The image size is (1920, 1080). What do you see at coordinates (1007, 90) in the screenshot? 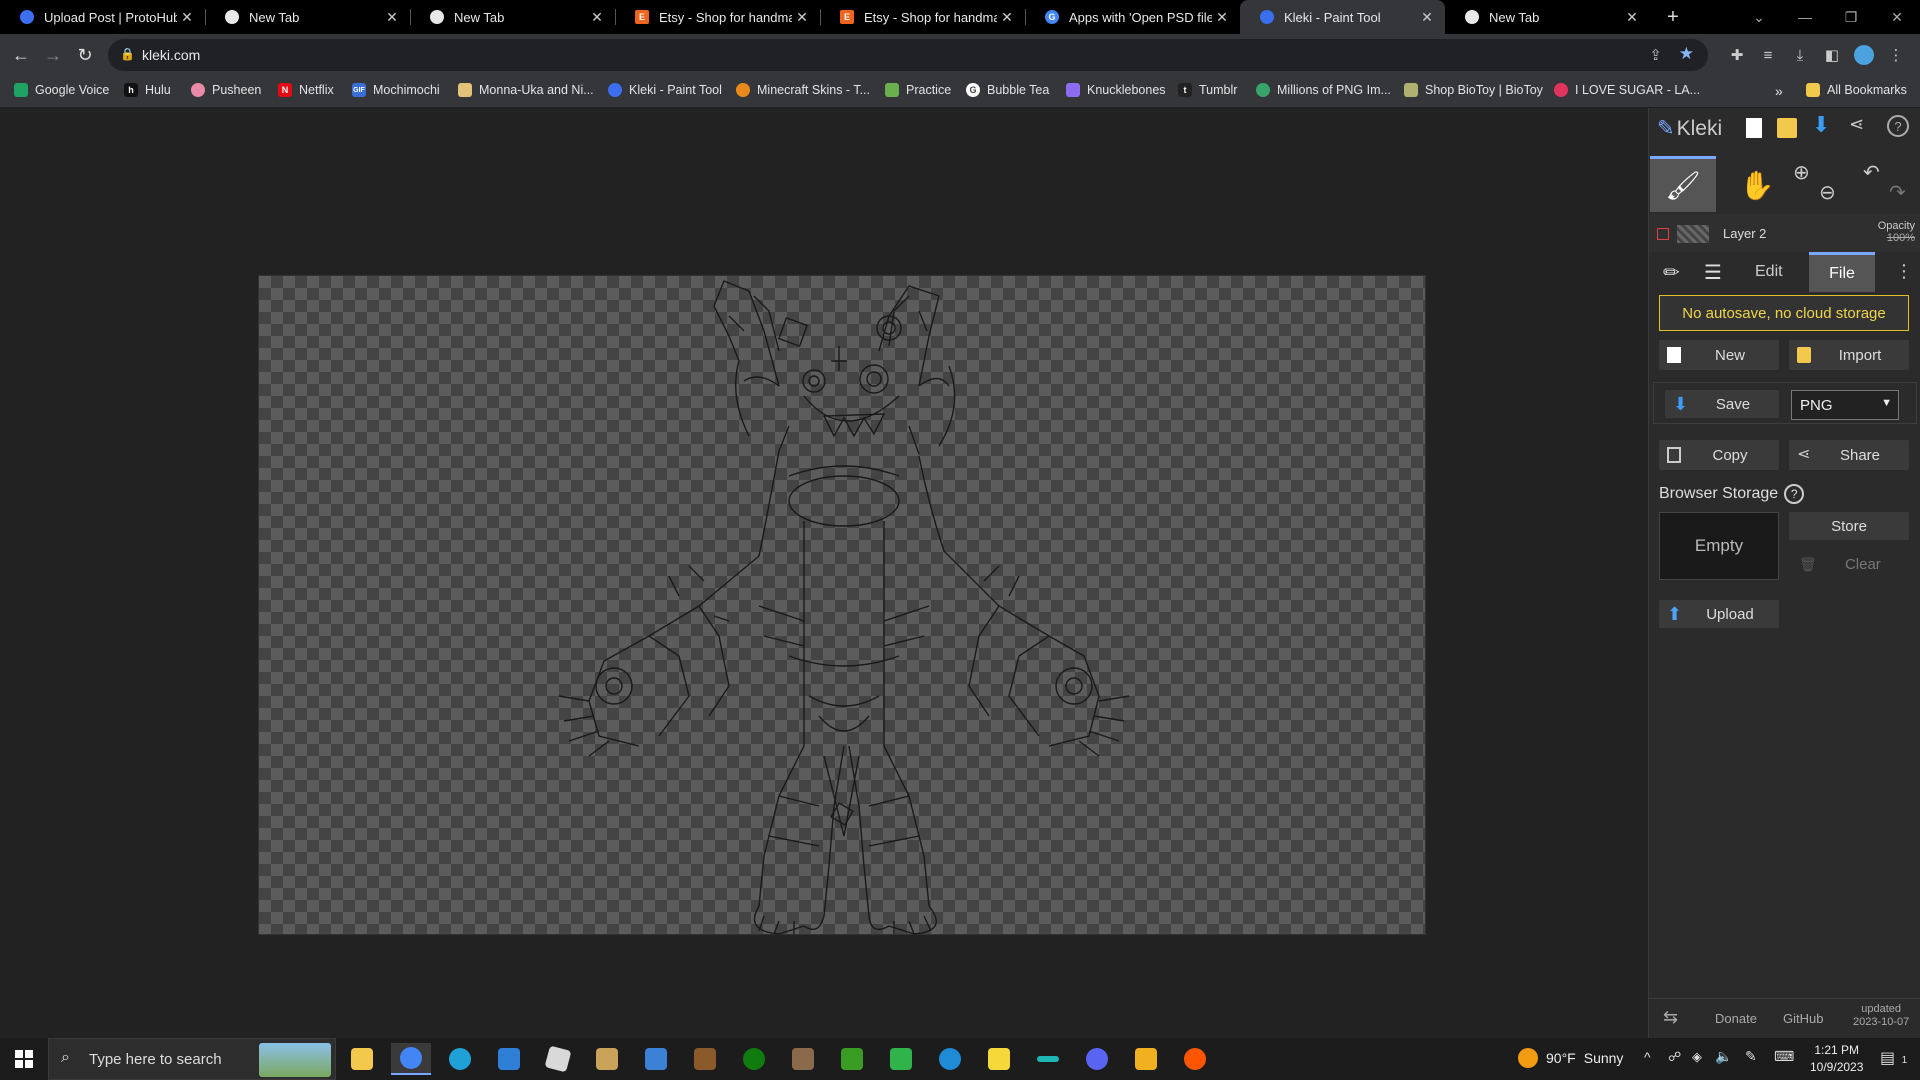
I see `bookmark-bubble-tea: G Bubble Tea` at bounding box center [1007, 90].